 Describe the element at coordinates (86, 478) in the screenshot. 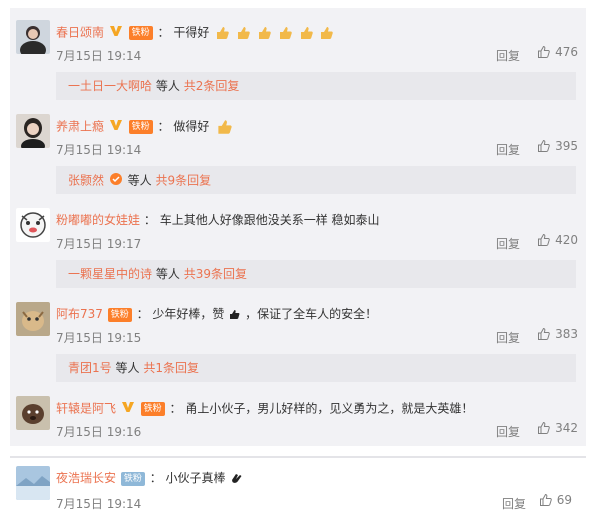

I see `username-link: 夜浩瑞长安` at that location.